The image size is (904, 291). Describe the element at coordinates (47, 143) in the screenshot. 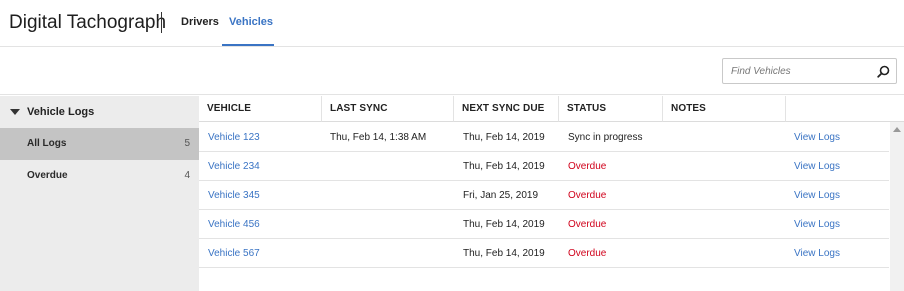

I see `sidebar-item-label: All Logs` at that location.